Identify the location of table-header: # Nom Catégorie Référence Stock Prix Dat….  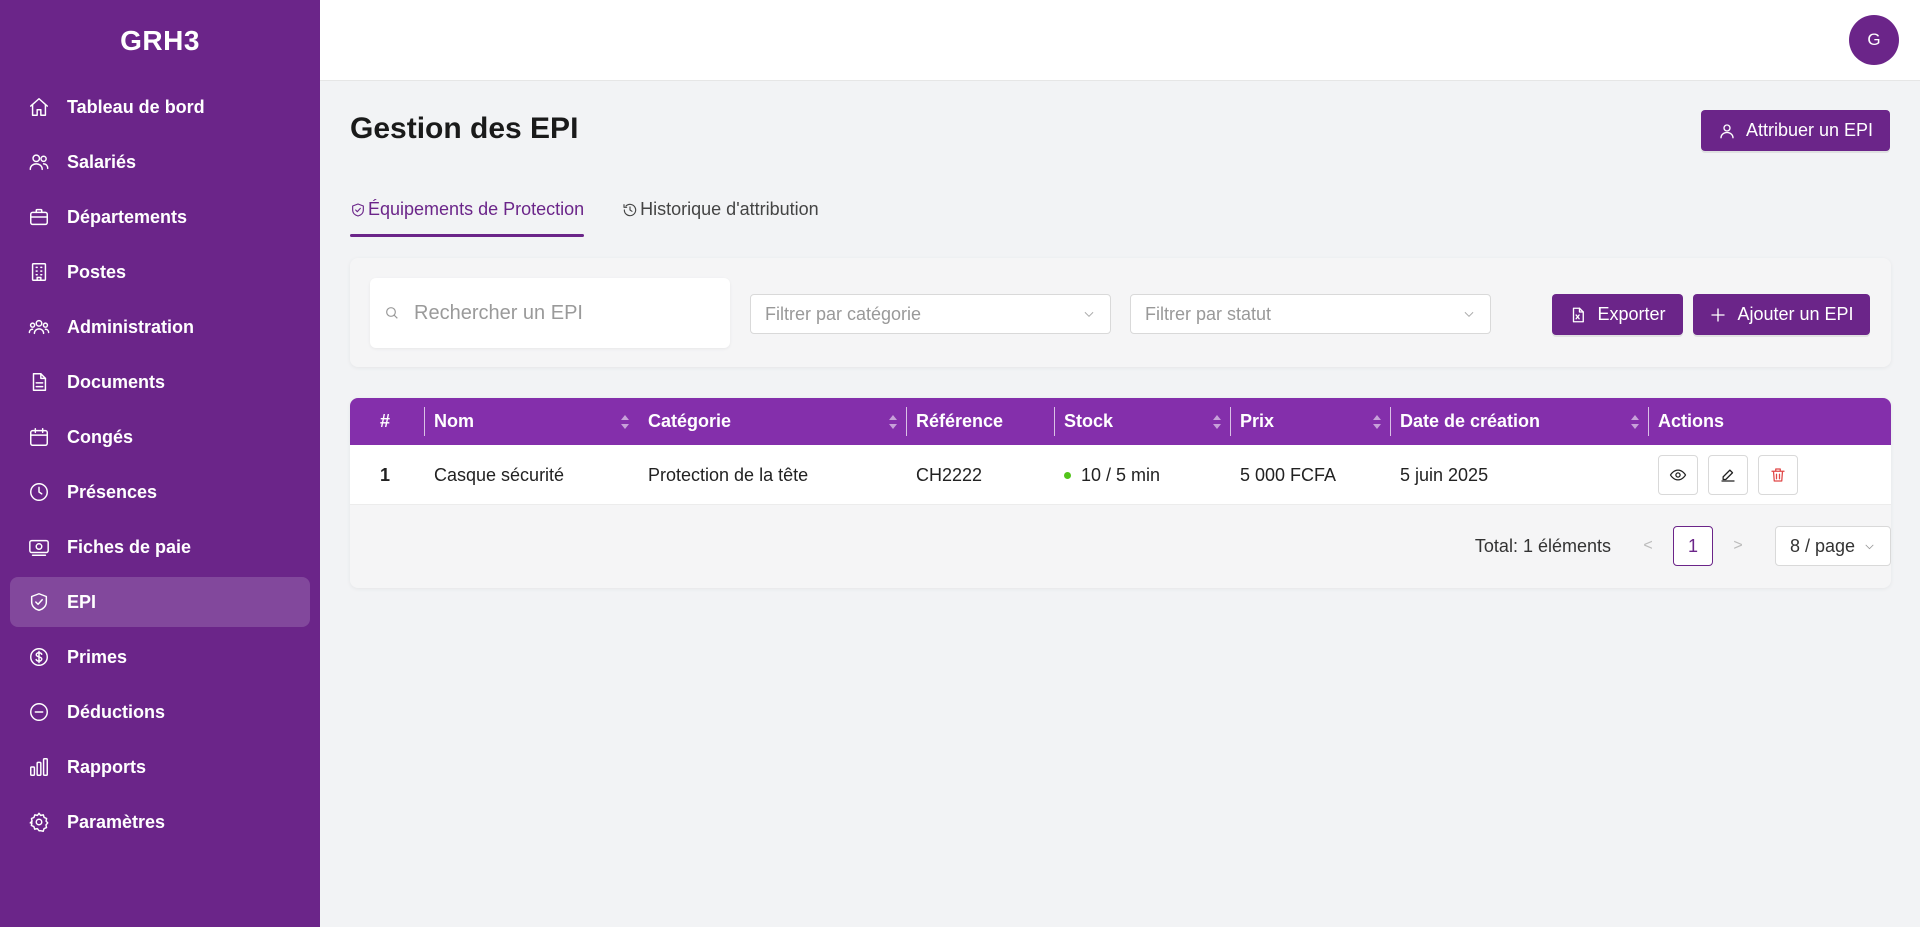
(1120, 421).